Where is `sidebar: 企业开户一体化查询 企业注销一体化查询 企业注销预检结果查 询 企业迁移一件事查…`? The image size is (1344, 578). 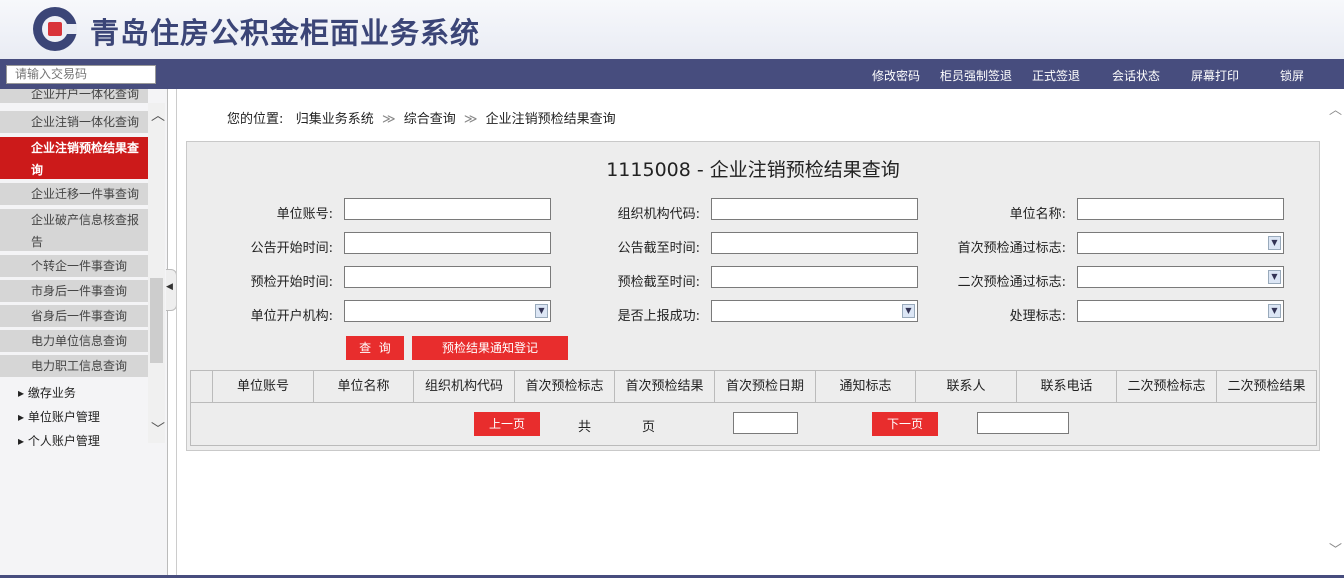
sidebar: 企业开户一体化查询 企业注销一体化查询 企业注销预检结果查 询 企业迁移一件事查… is located at coordinates (84, 333).